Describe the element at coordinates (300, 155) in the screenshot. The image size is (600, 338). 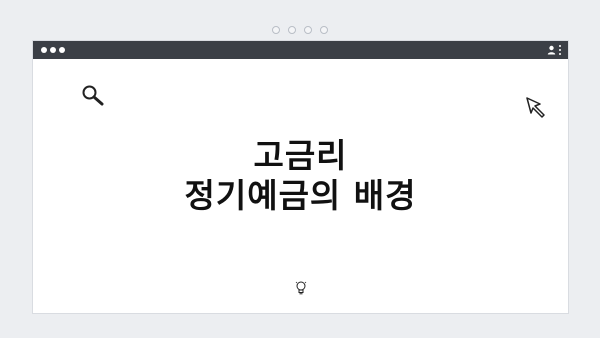
I see `title-line-1: 고금리` at that location.